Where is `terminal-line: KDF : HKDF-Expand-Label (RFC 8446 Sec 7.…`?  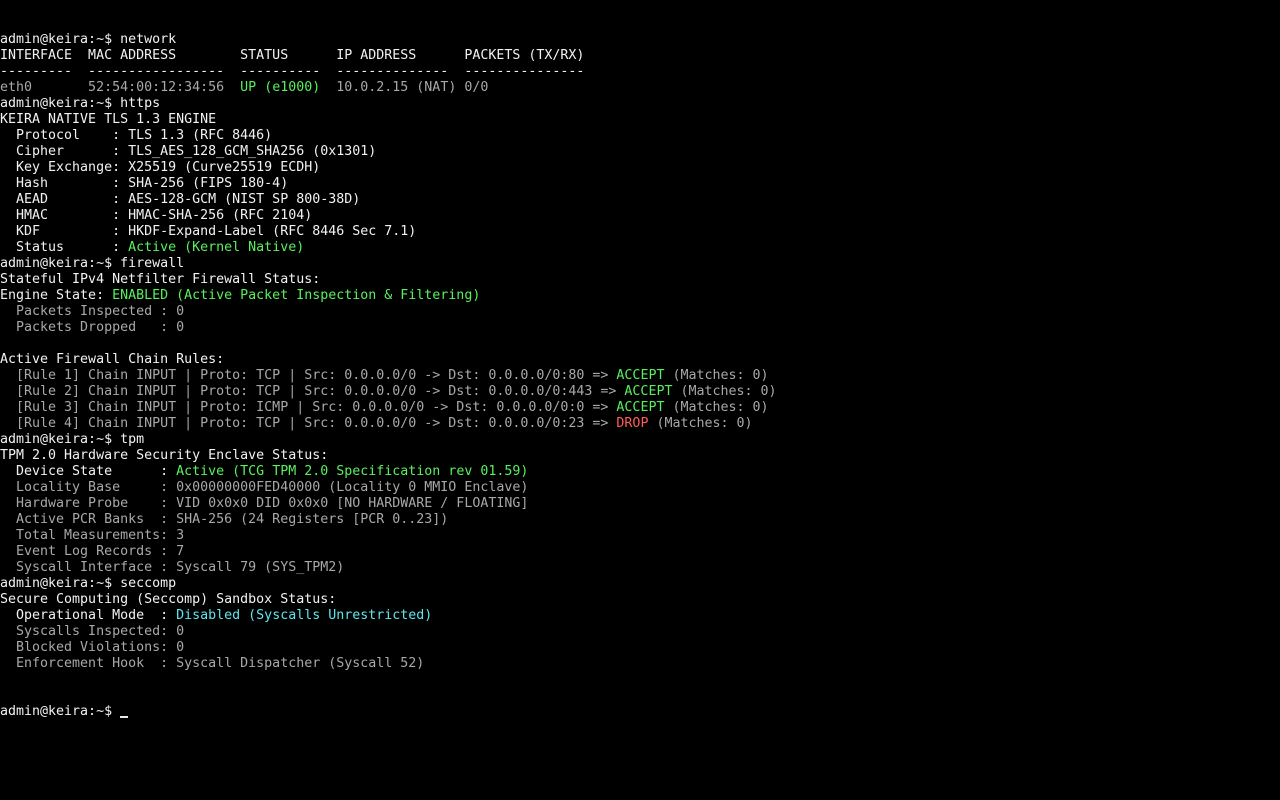
terminal-line: KDF : HKDF-Expand-Label (RFC 8446 Sec 7.… is located at coordinates (640, 232).